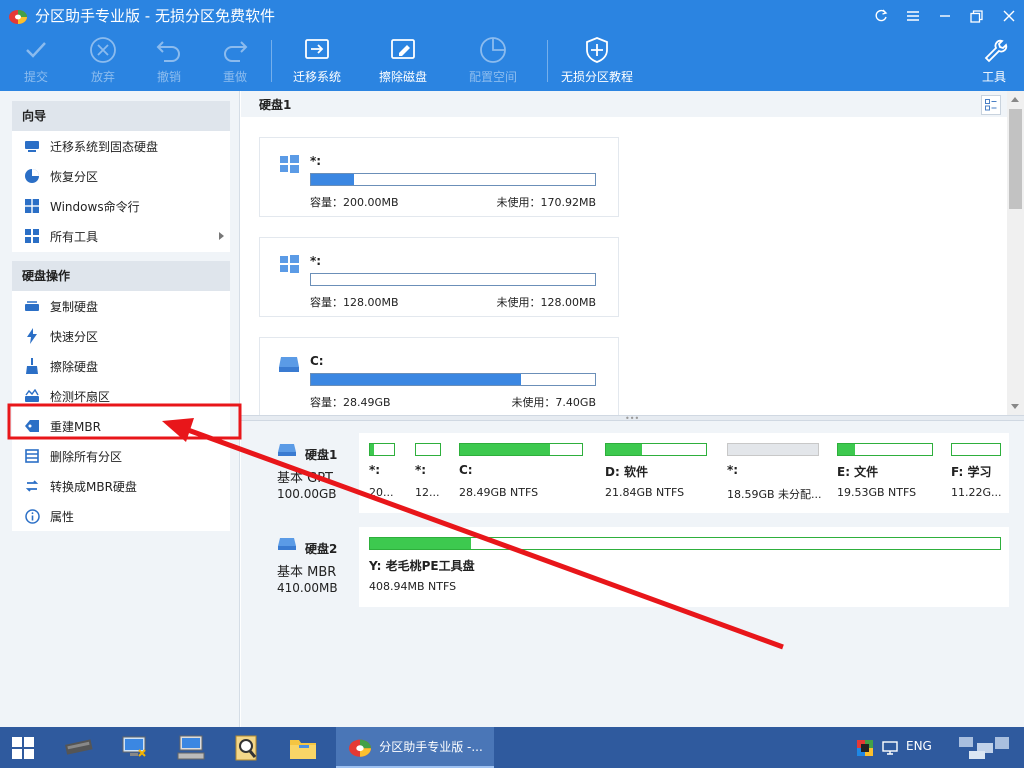 This screenshot has width=1024, height=768. I want to click on migrate-os-button: 迁移系统, so click(317, 62).